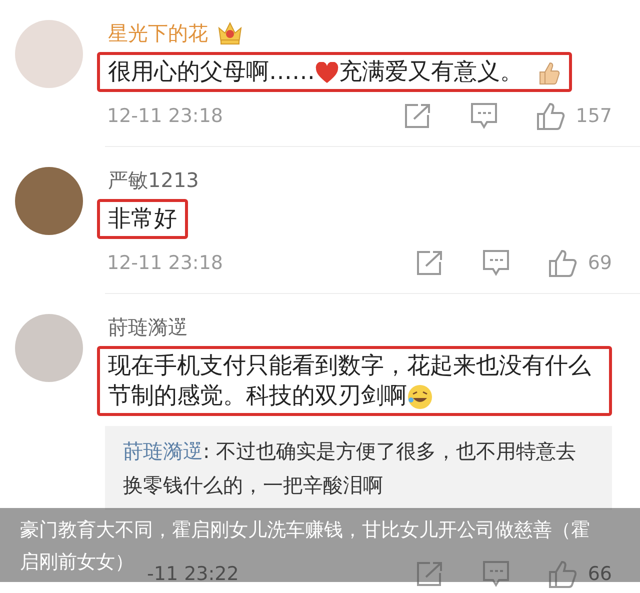  What do you see at coordinates (305, 530) in the screenshot?
I see `caption-text: 豪门教育大不同，霍启刚女儿洗车赚钱，甘比女儿开公司做慈善（霍` at bounding box center [305, 530].